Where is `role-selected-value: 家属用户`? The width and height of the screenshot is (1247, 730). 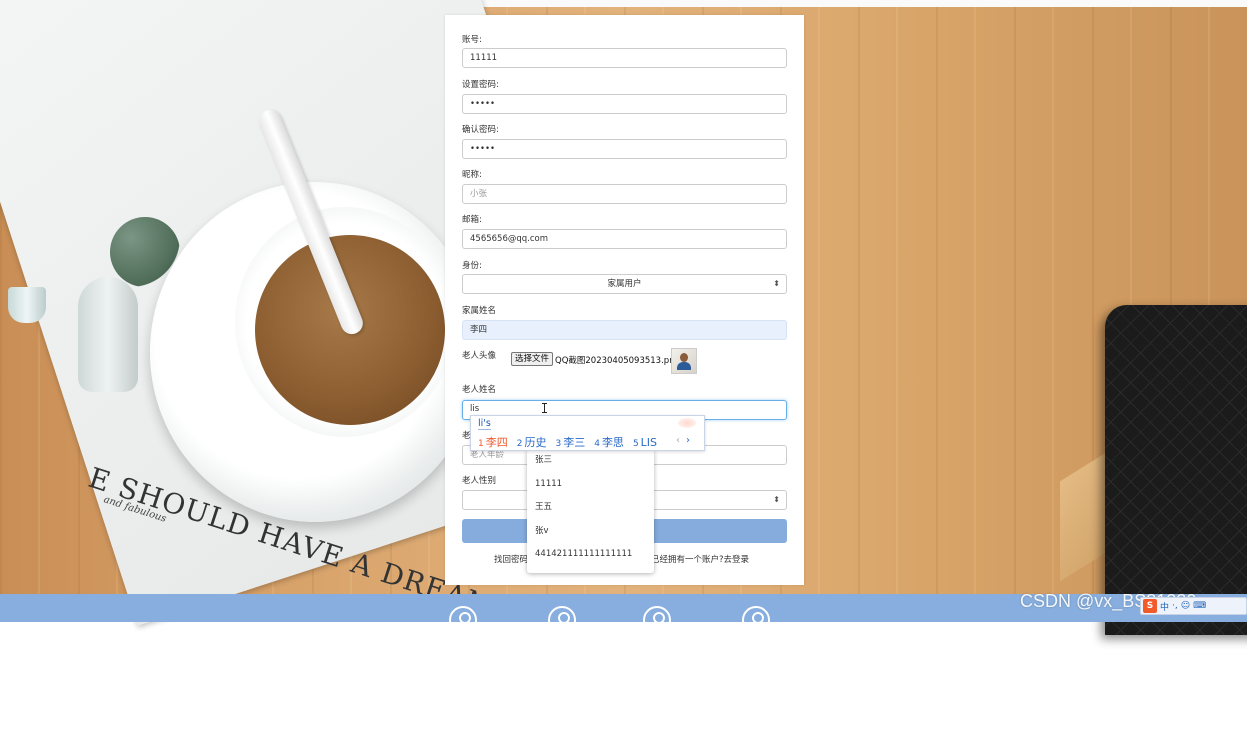 role-selected-value: 家属用户 is located at coordinates (624, 284).